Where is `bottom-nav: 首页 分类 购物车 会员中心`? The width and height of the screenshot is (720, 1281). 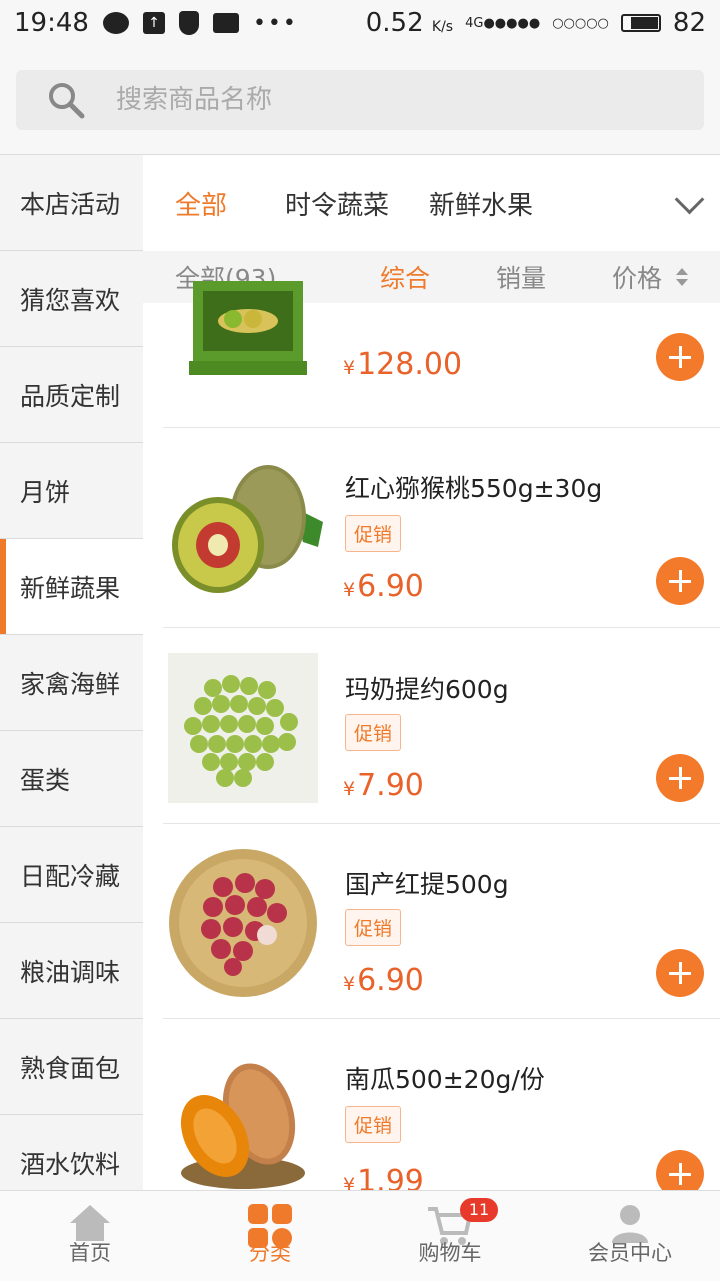
bottom-nav: 首页 分类 购物车 会员中心 is located at coordinates (360, 1235).